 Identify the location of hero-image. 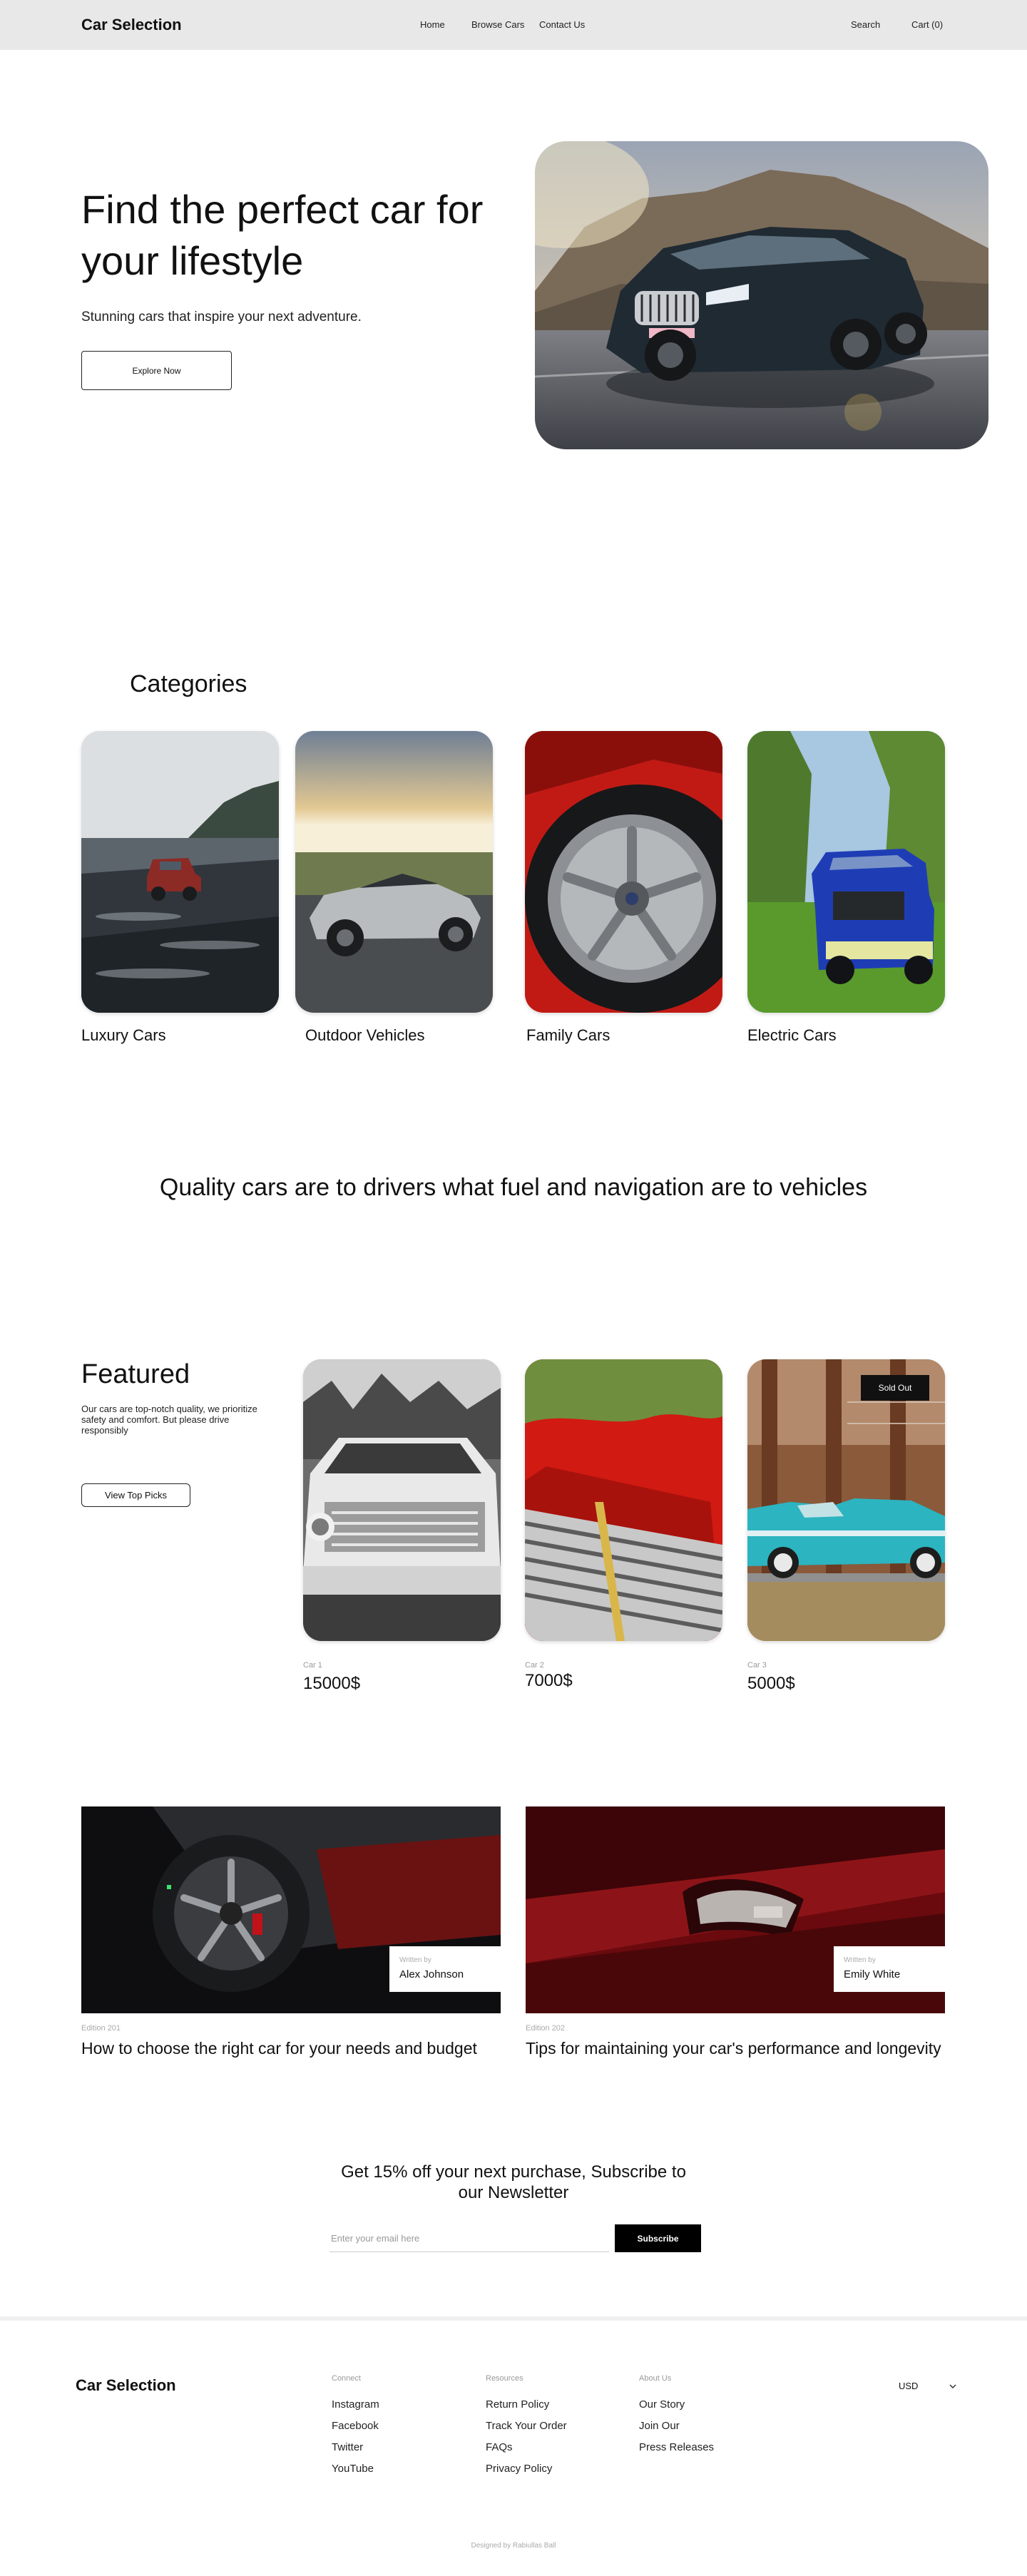
(761, 295).